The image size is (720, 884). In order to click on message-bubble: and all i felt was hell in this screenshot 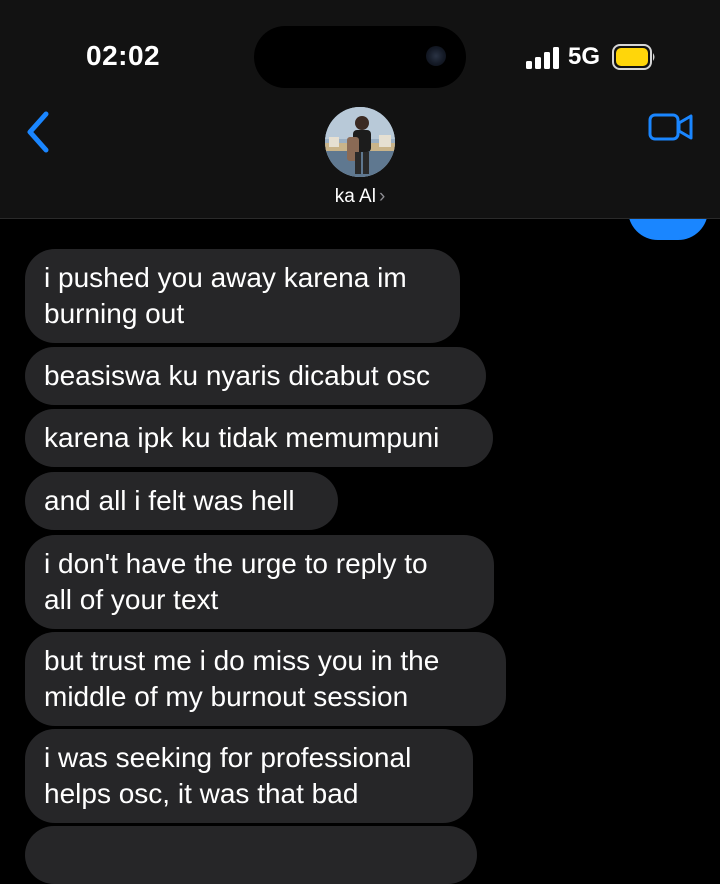, I will do `click(181, 501)`.